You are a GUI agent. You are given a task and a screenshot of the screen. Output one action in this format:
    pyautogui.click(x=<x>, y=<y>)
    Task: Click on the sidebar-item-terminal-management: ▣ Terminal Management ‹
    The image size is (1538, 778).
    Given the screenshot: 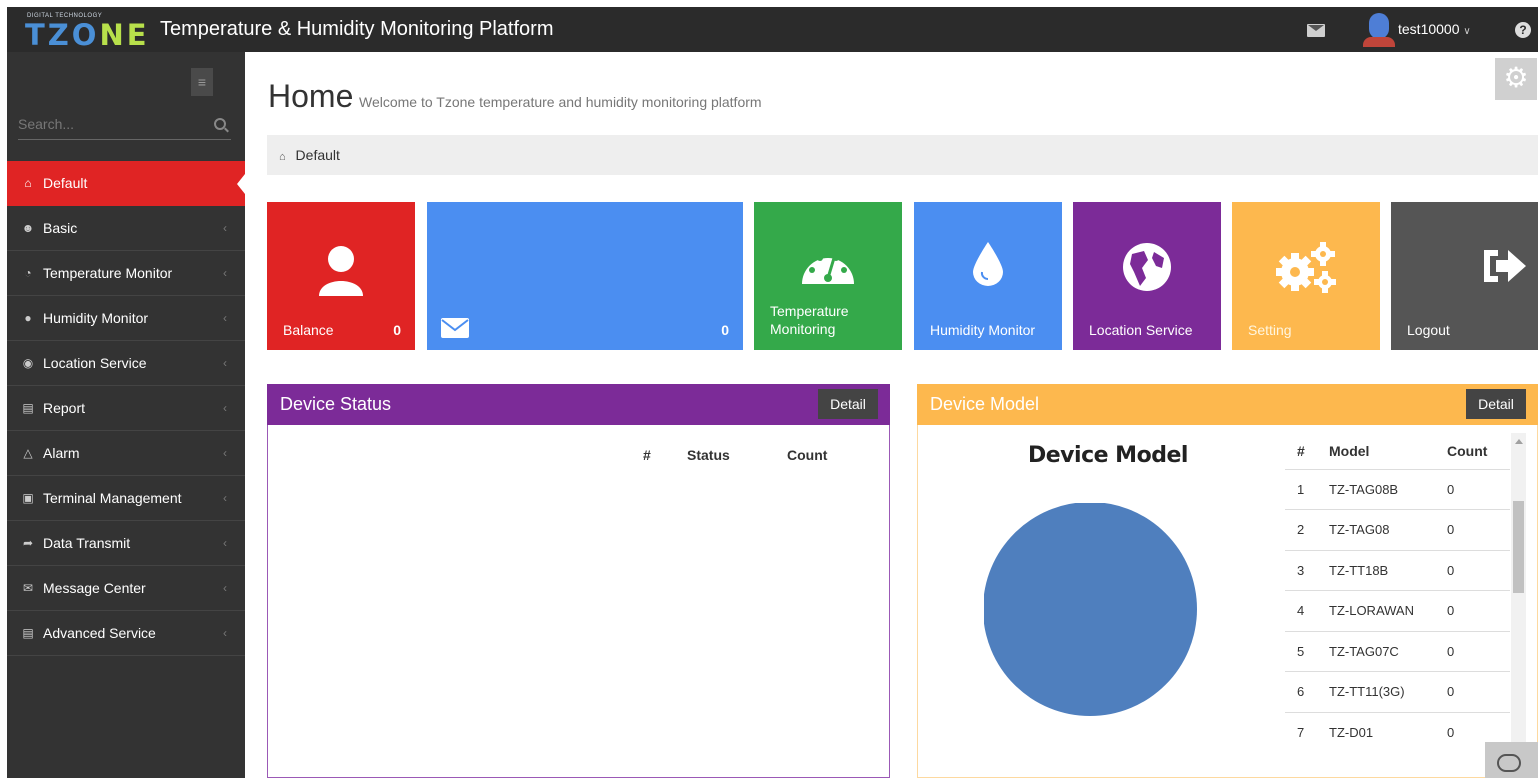 What is the action you would take?
    pyautogui.click(x=126, y=498)
    